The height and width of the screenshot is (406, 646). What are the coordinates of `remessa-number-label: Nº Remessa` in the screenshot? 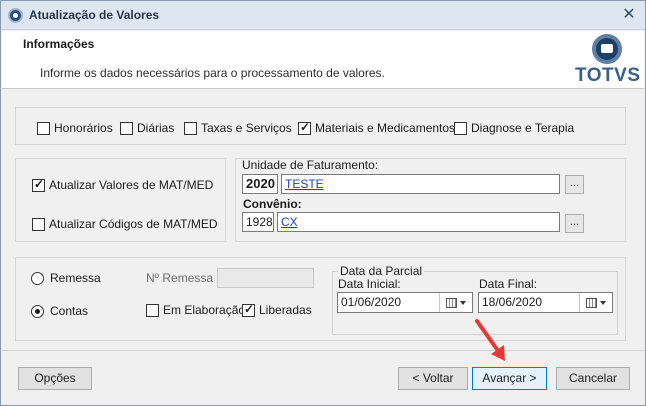 It's located at (180, 278).